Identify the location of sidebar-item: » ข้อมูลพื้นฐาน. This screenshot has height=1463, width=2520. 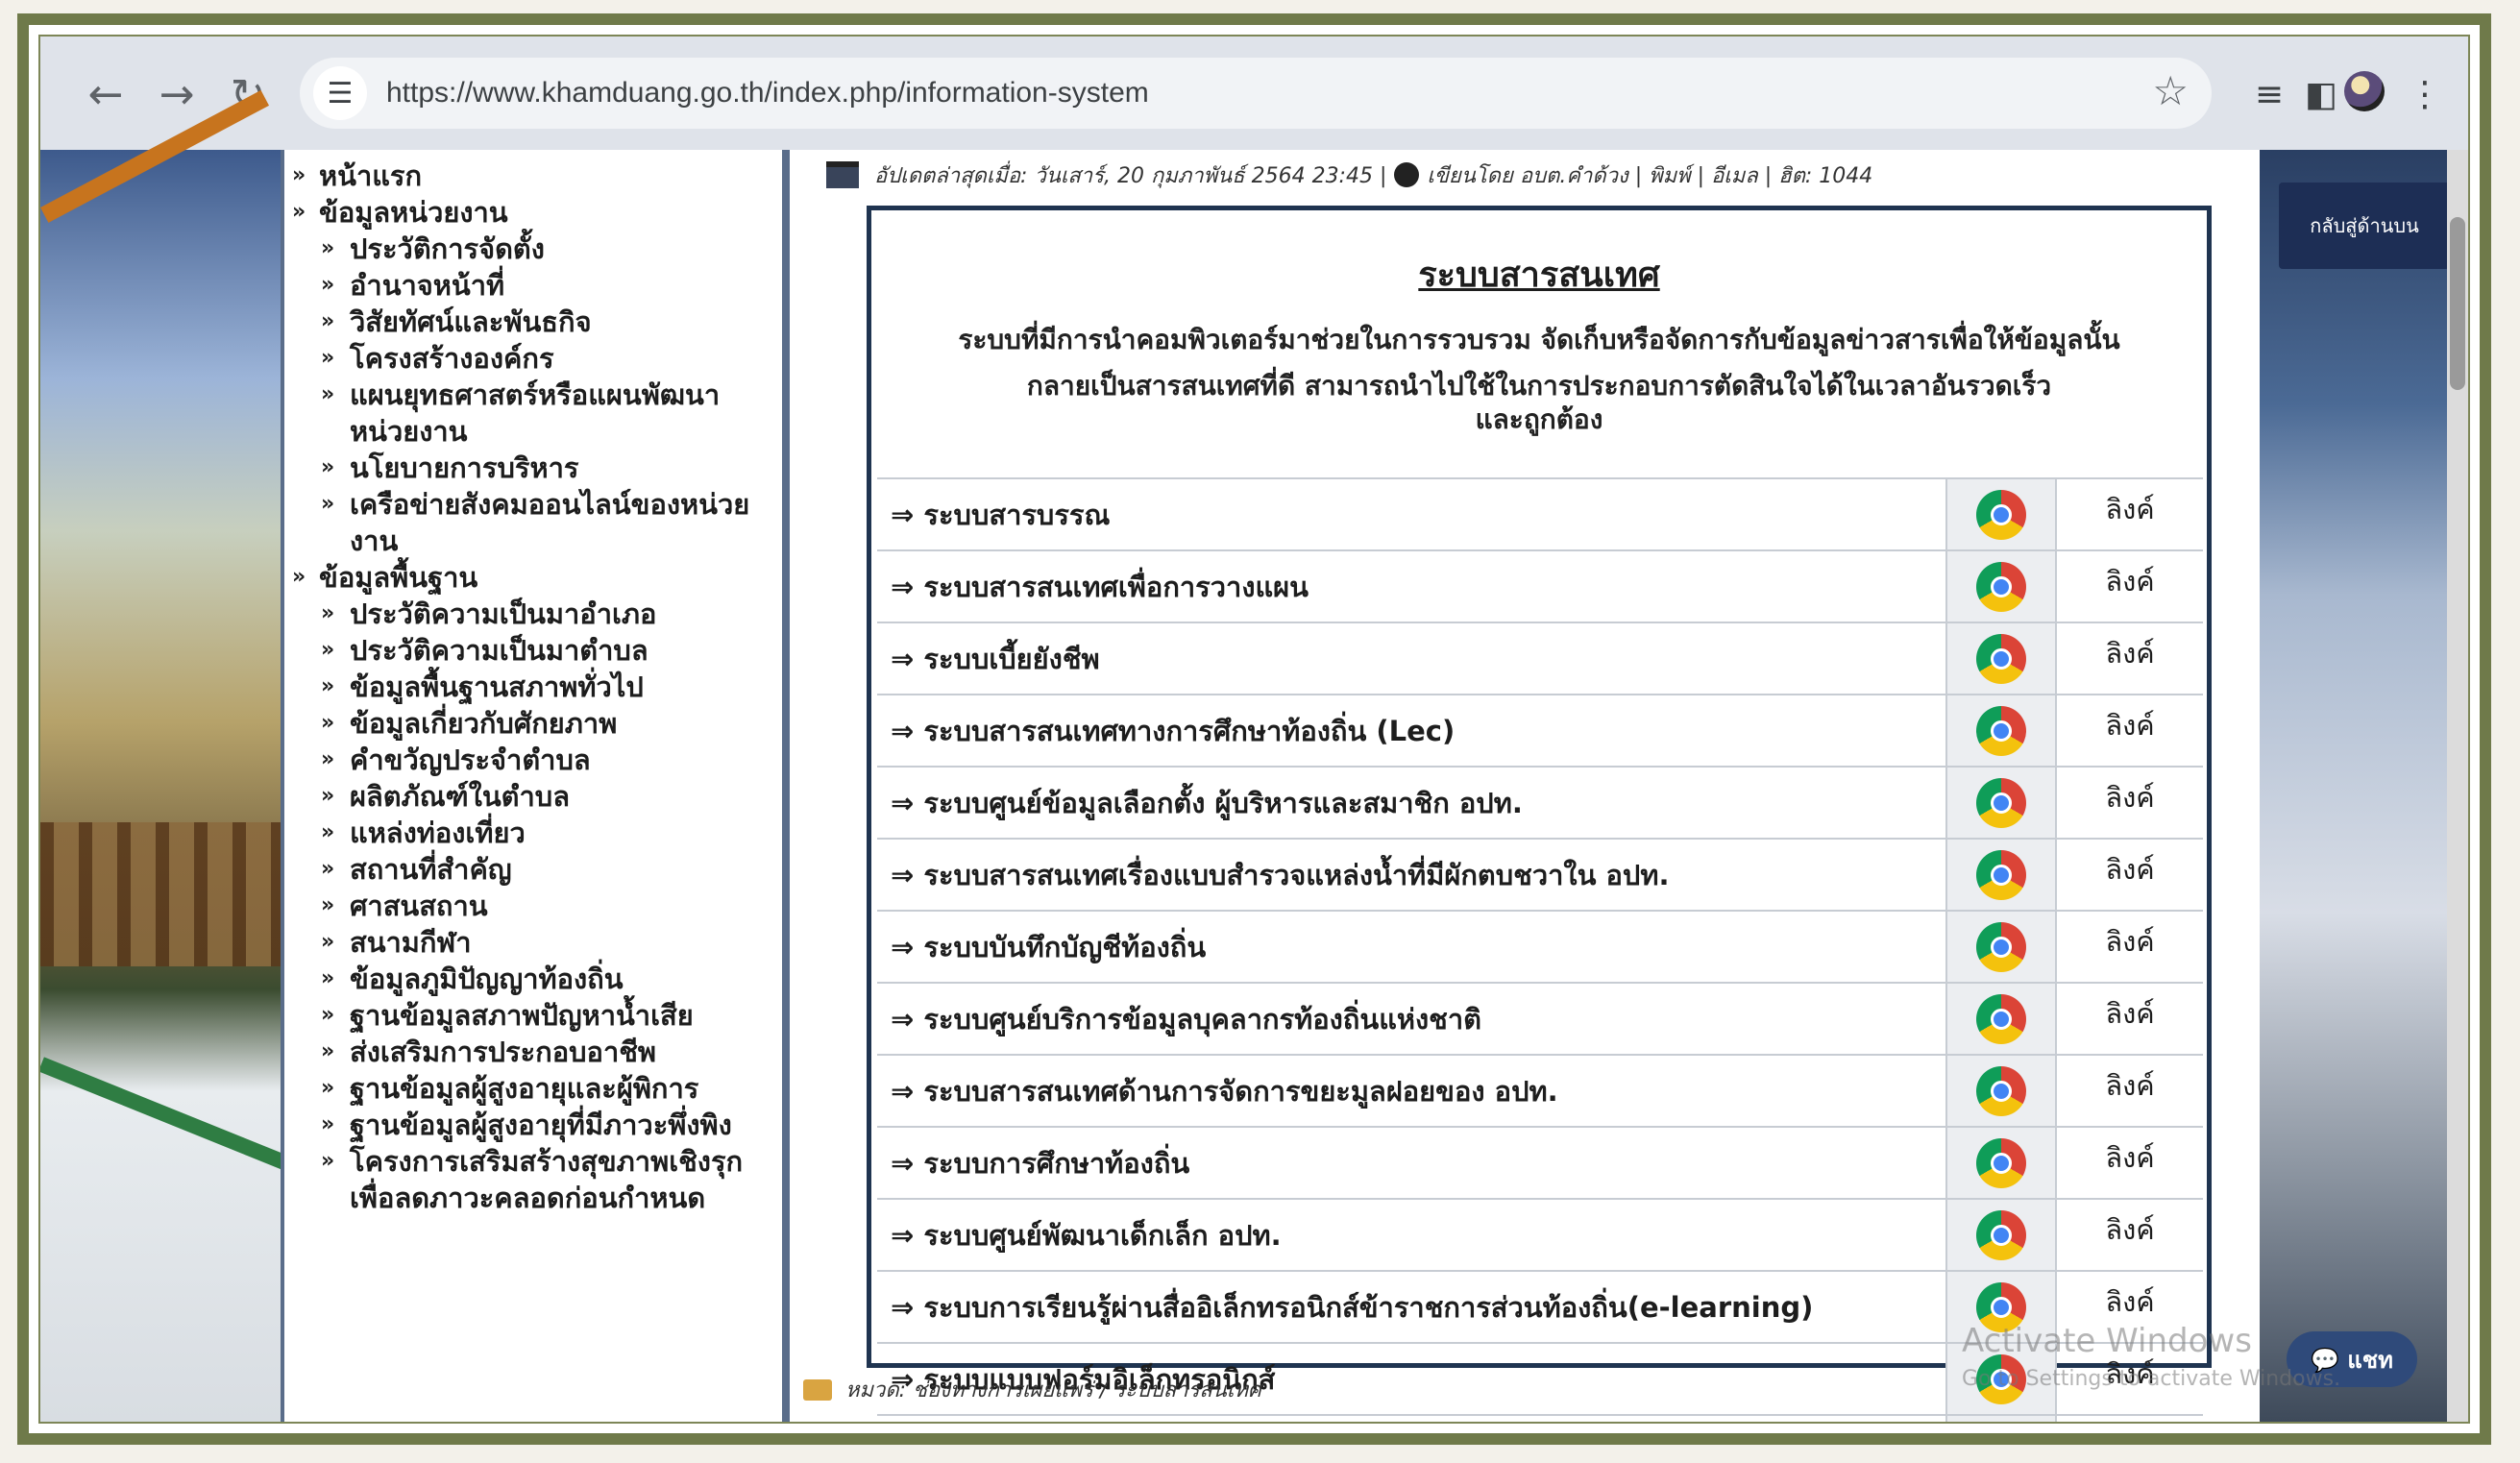
(533, 577).